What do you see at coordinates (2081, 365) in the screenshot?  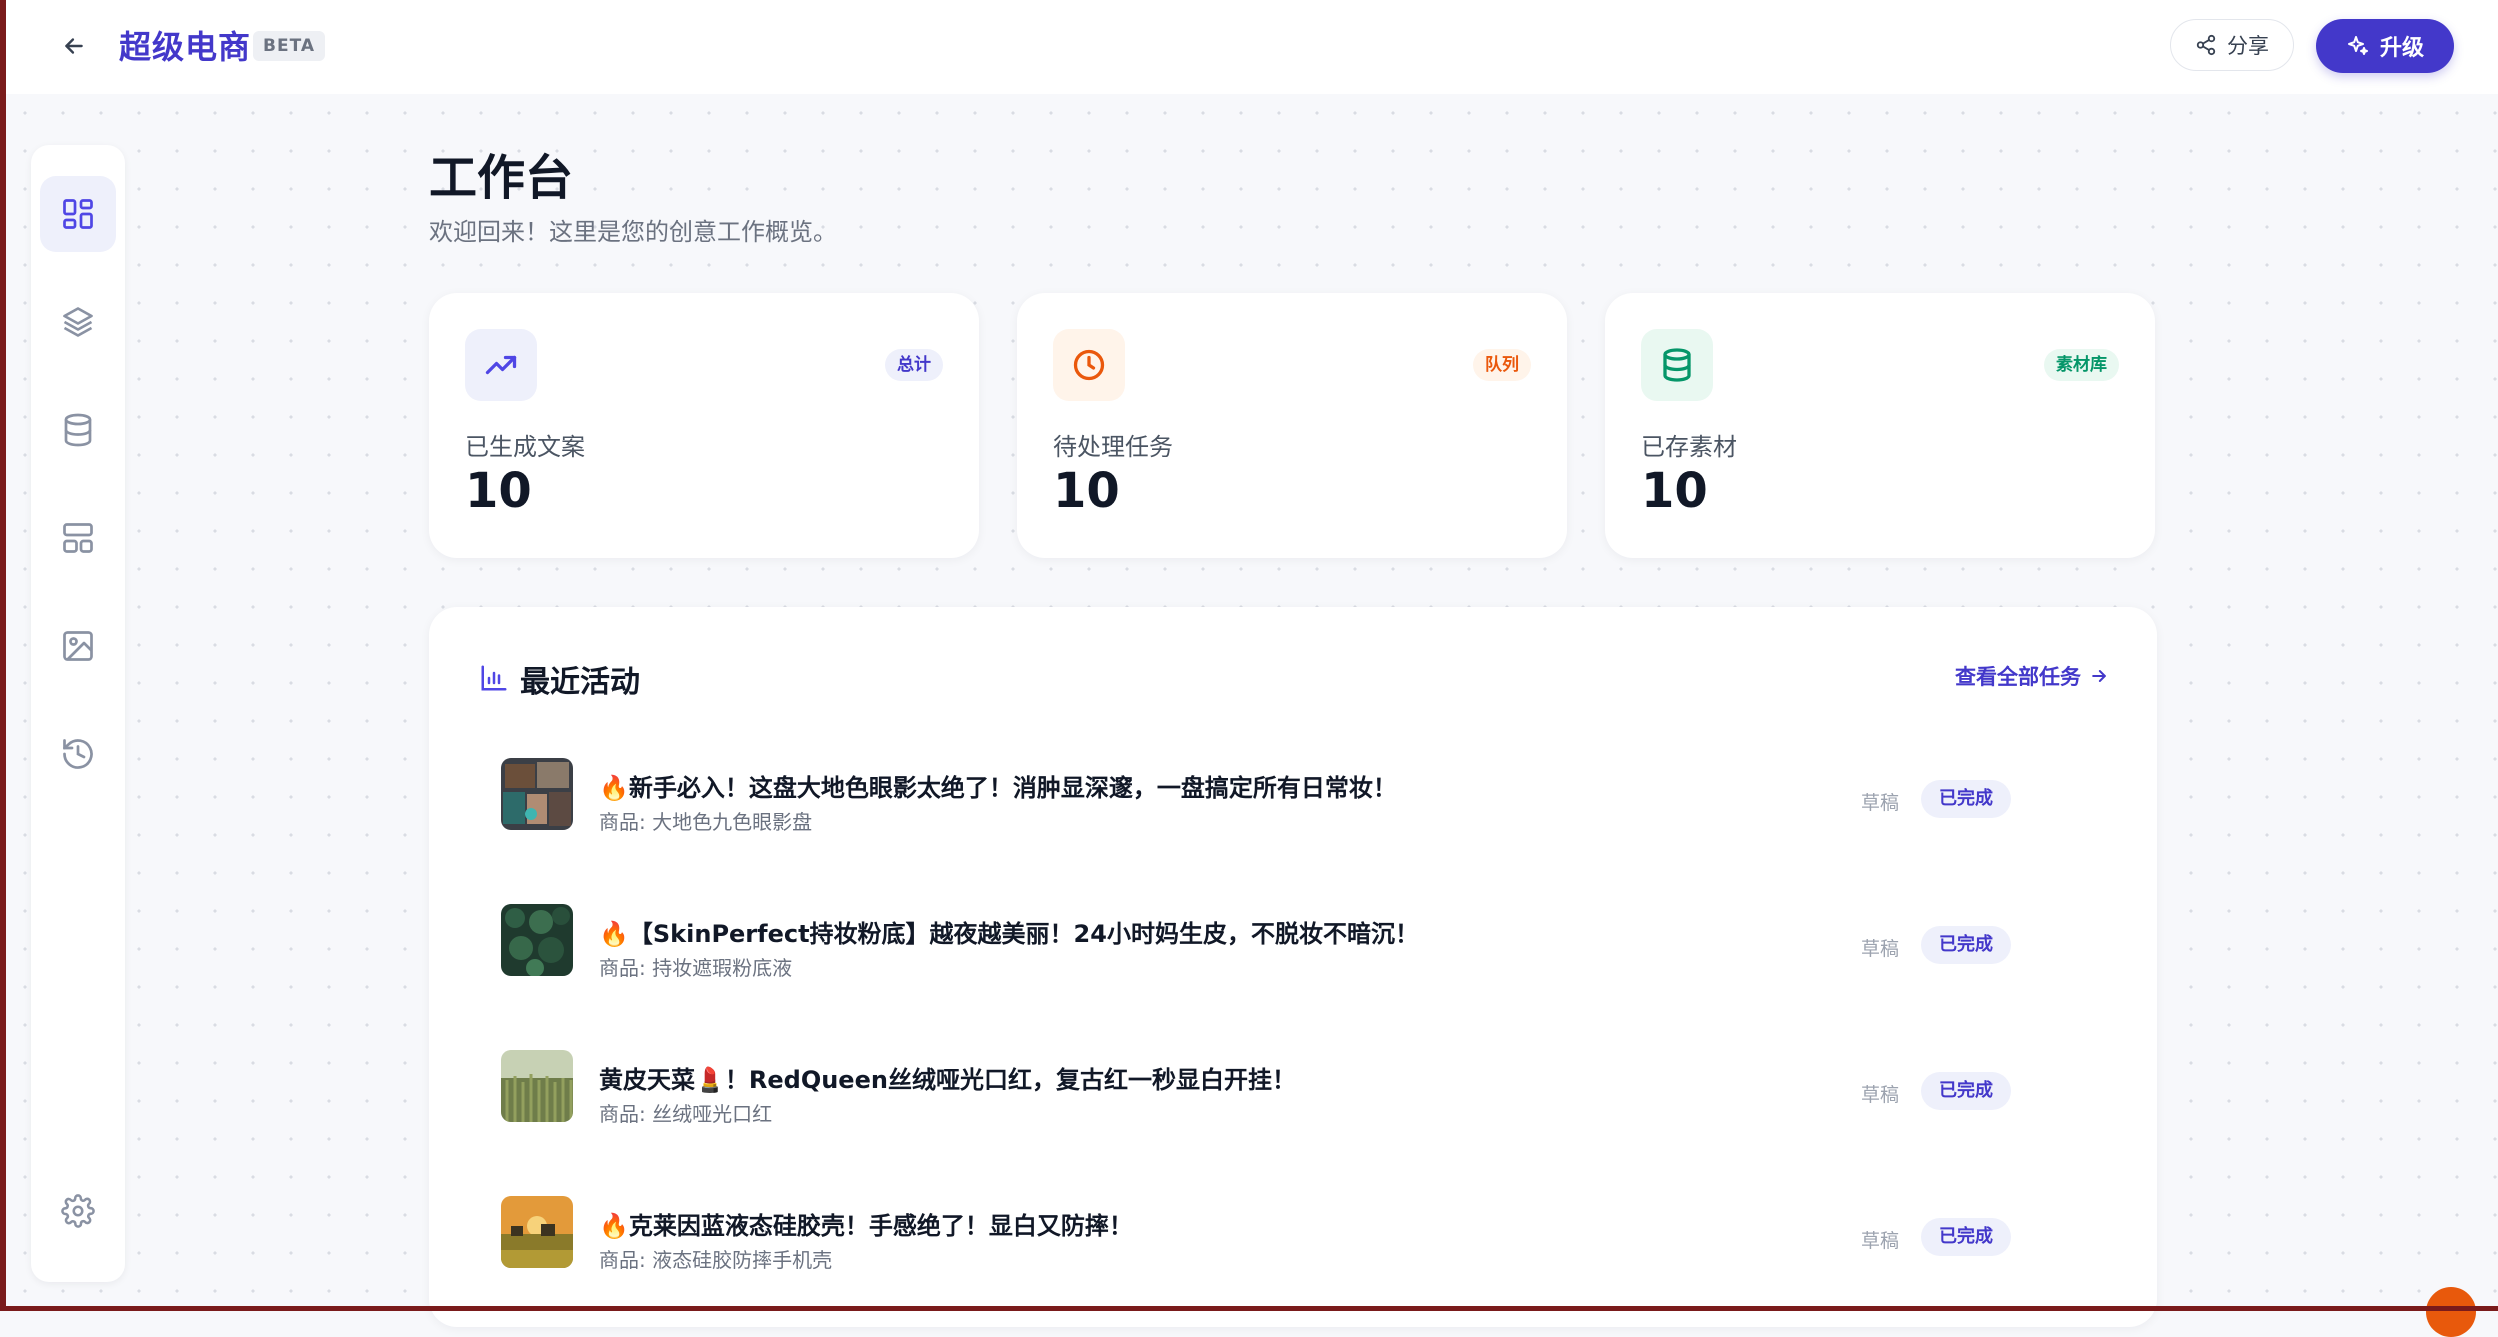 I see `stat-tag: 素材库` at bounding box center [2081, 365].